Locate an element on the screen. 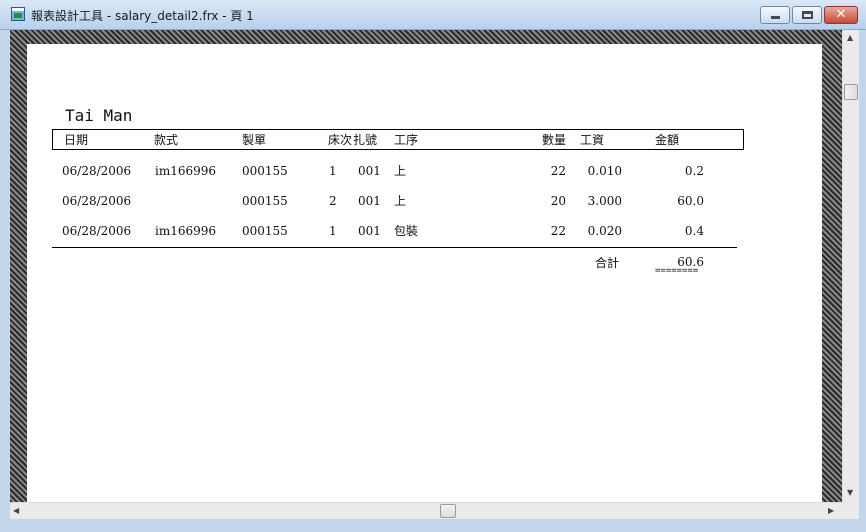 This screenshot has width=866, height=532. cell-amount: 0.2 is located at coordinates (694, 171).